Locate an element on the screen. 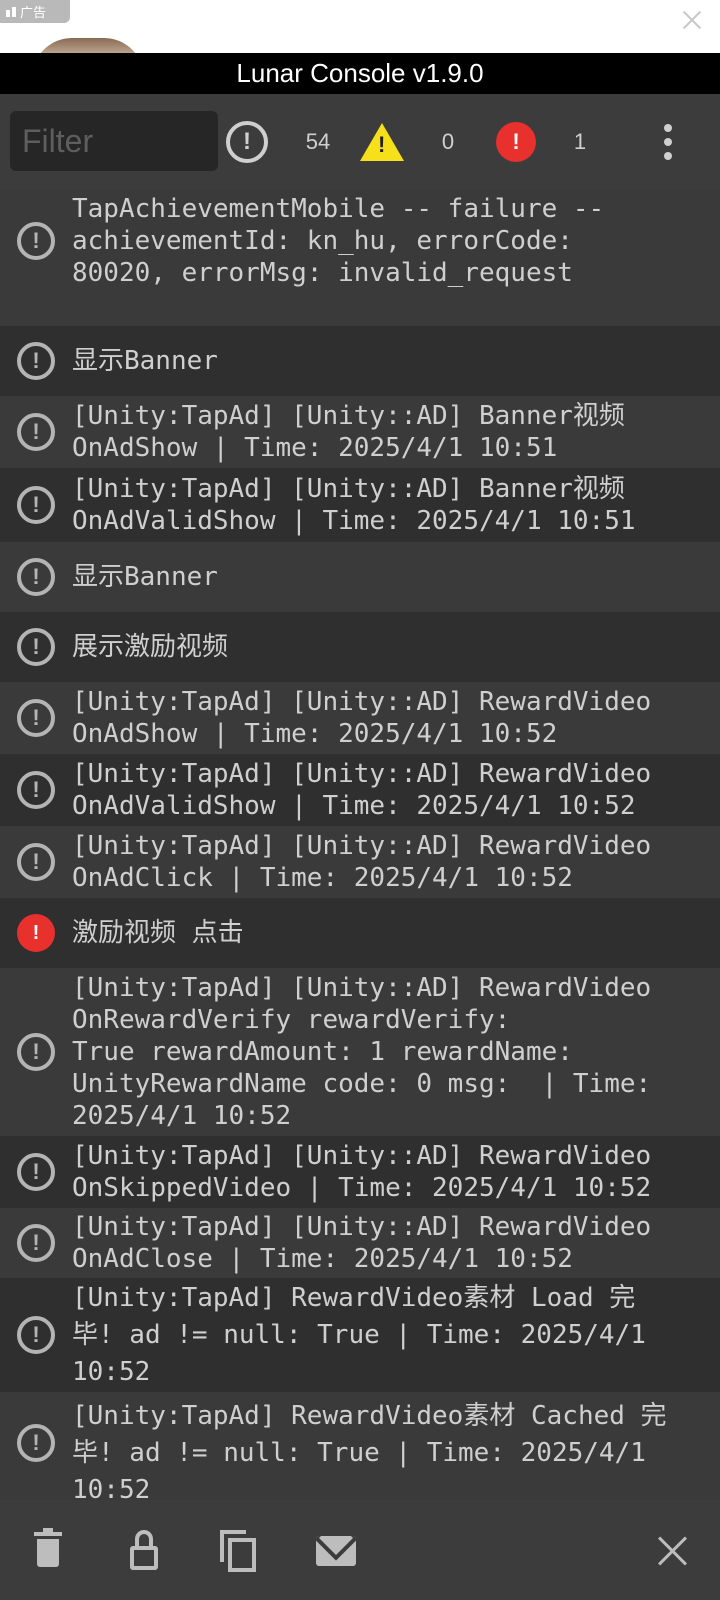 The image size is (720, 1600). warning-triangle-icon: ! is located at coordinates (382, 141).